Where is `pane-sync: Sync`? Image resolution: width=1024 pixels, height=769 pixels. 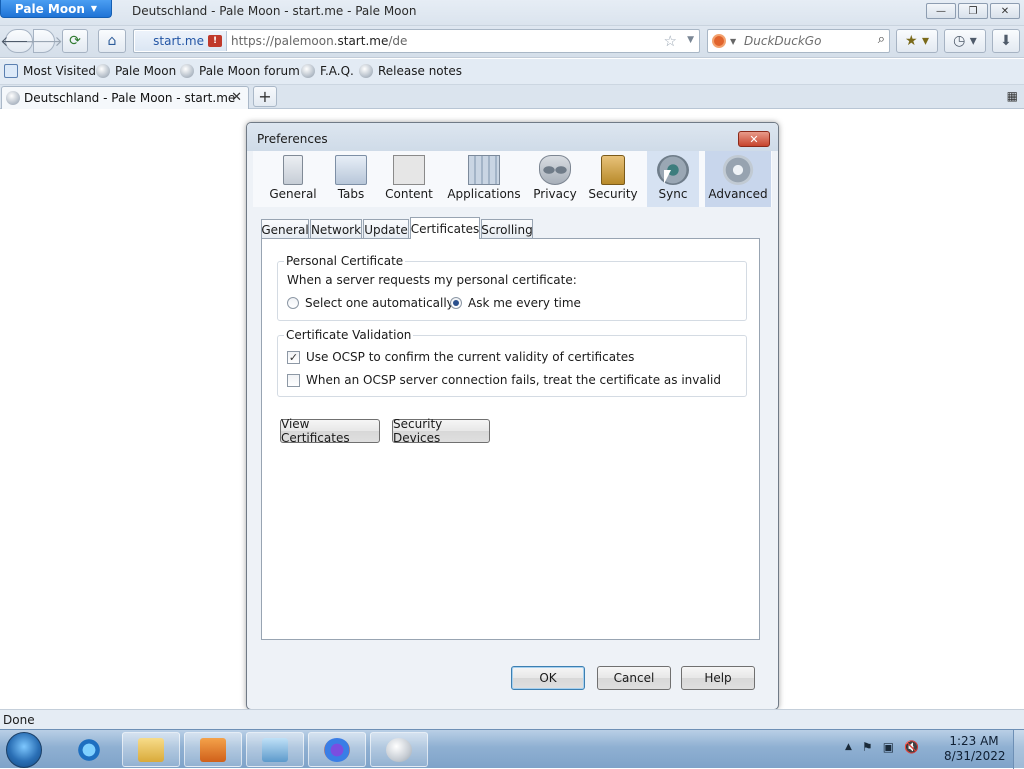
pane-sync: Sync is located at coordinates (673, 179).